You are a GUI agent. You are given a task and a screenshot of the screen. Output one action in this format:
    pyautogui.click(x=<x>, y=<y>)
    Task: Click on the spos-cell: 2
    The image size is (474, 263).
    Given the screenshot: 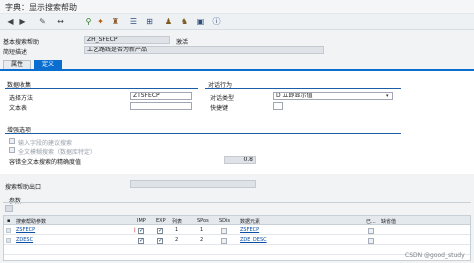 What is the action you would take?
    pyautogui.click(x=201, y=240)
    